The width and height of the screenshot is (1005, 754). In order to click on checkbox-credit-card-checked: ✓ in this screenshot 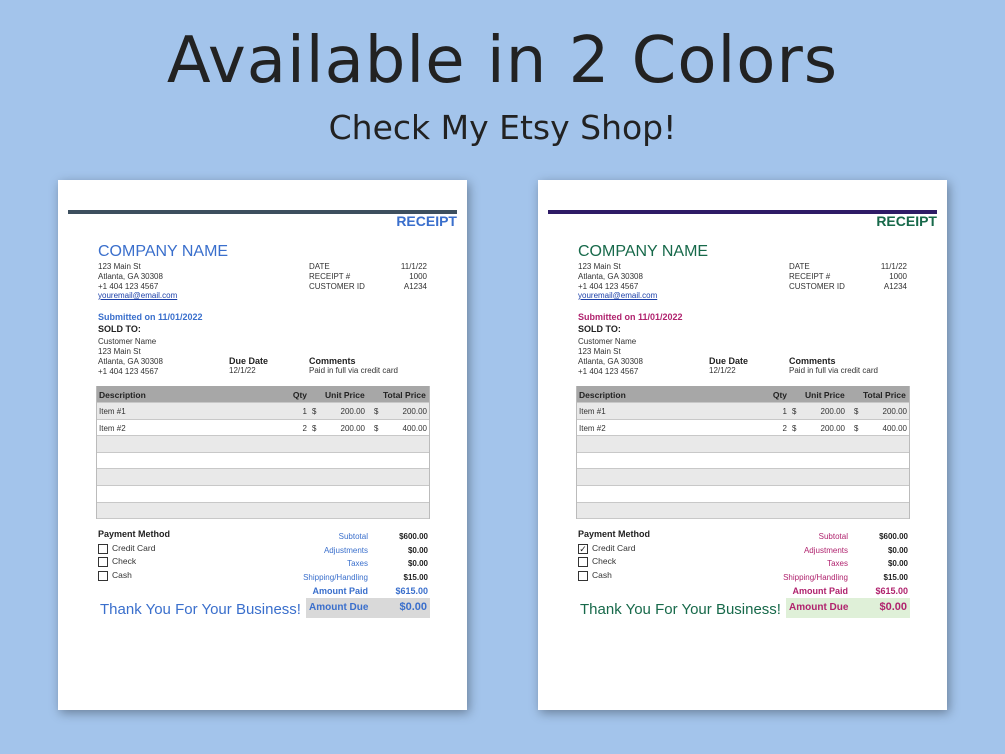, I will do `click(583, 548)`.